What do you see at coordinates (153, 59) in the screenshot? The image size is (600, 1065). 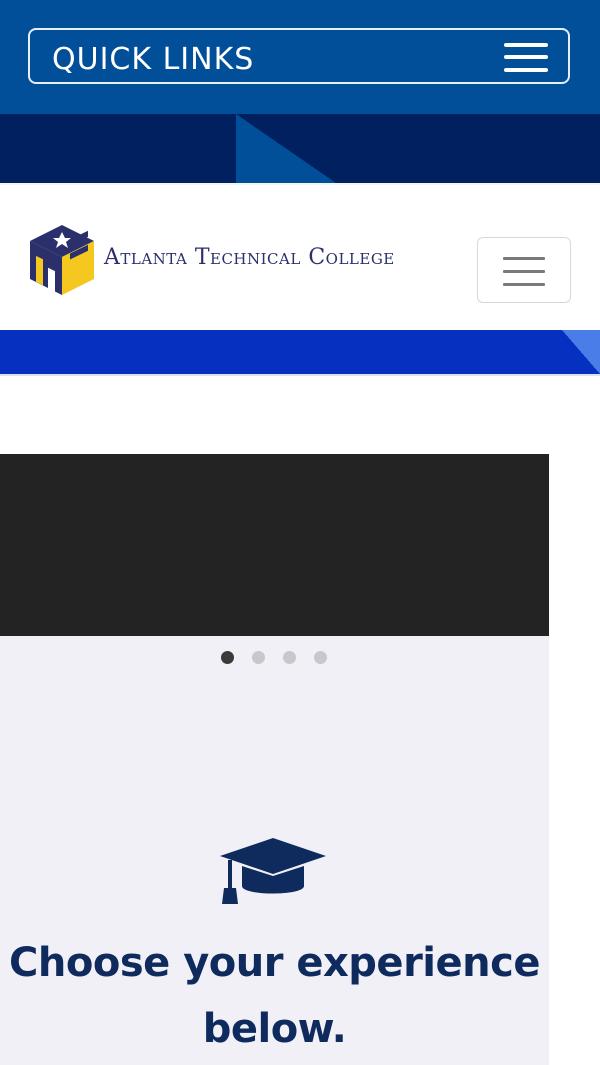 I see `quick-links-label: QUICK LINKS` at bounding box center [153, 59].